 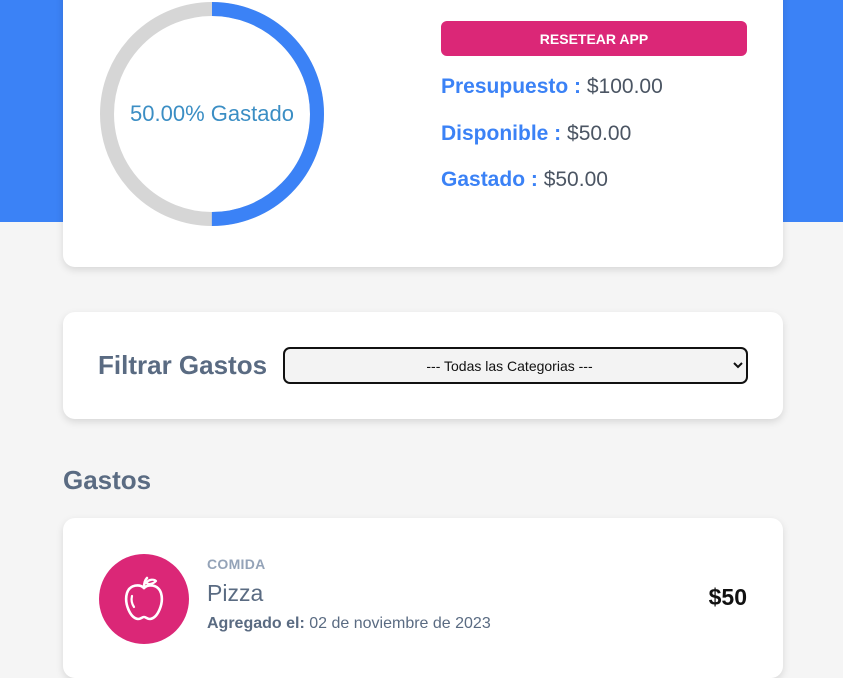 What do you see at coordinates (727, 597) in the screenshot?
I see `expense-amount: $50` at bounding box center [727, 597].